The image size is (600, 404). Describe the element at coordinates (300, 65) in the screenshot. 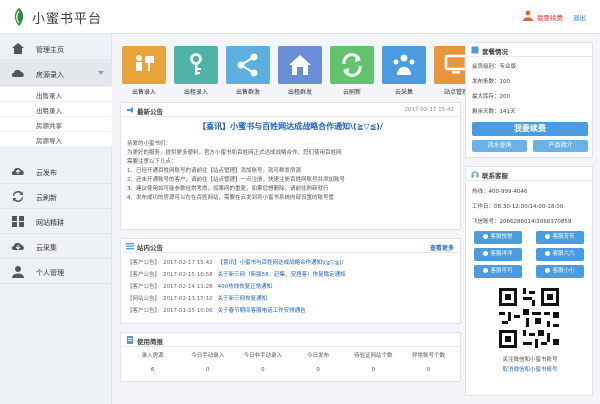

I see `house-icon` at that location.